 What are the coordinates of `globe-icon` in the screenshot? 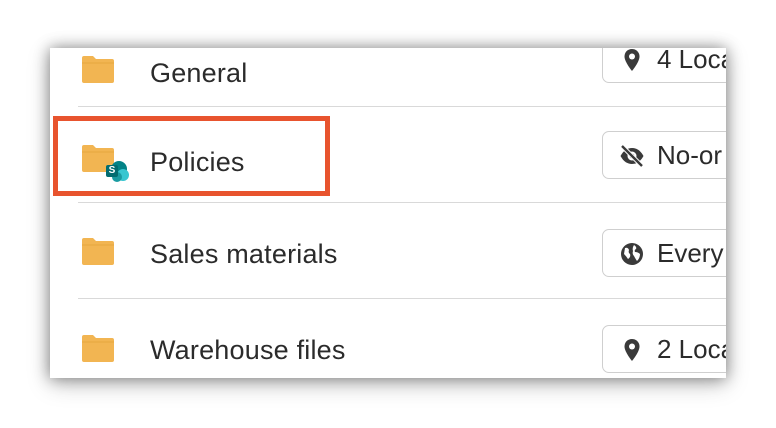 It's located at (632, 254).